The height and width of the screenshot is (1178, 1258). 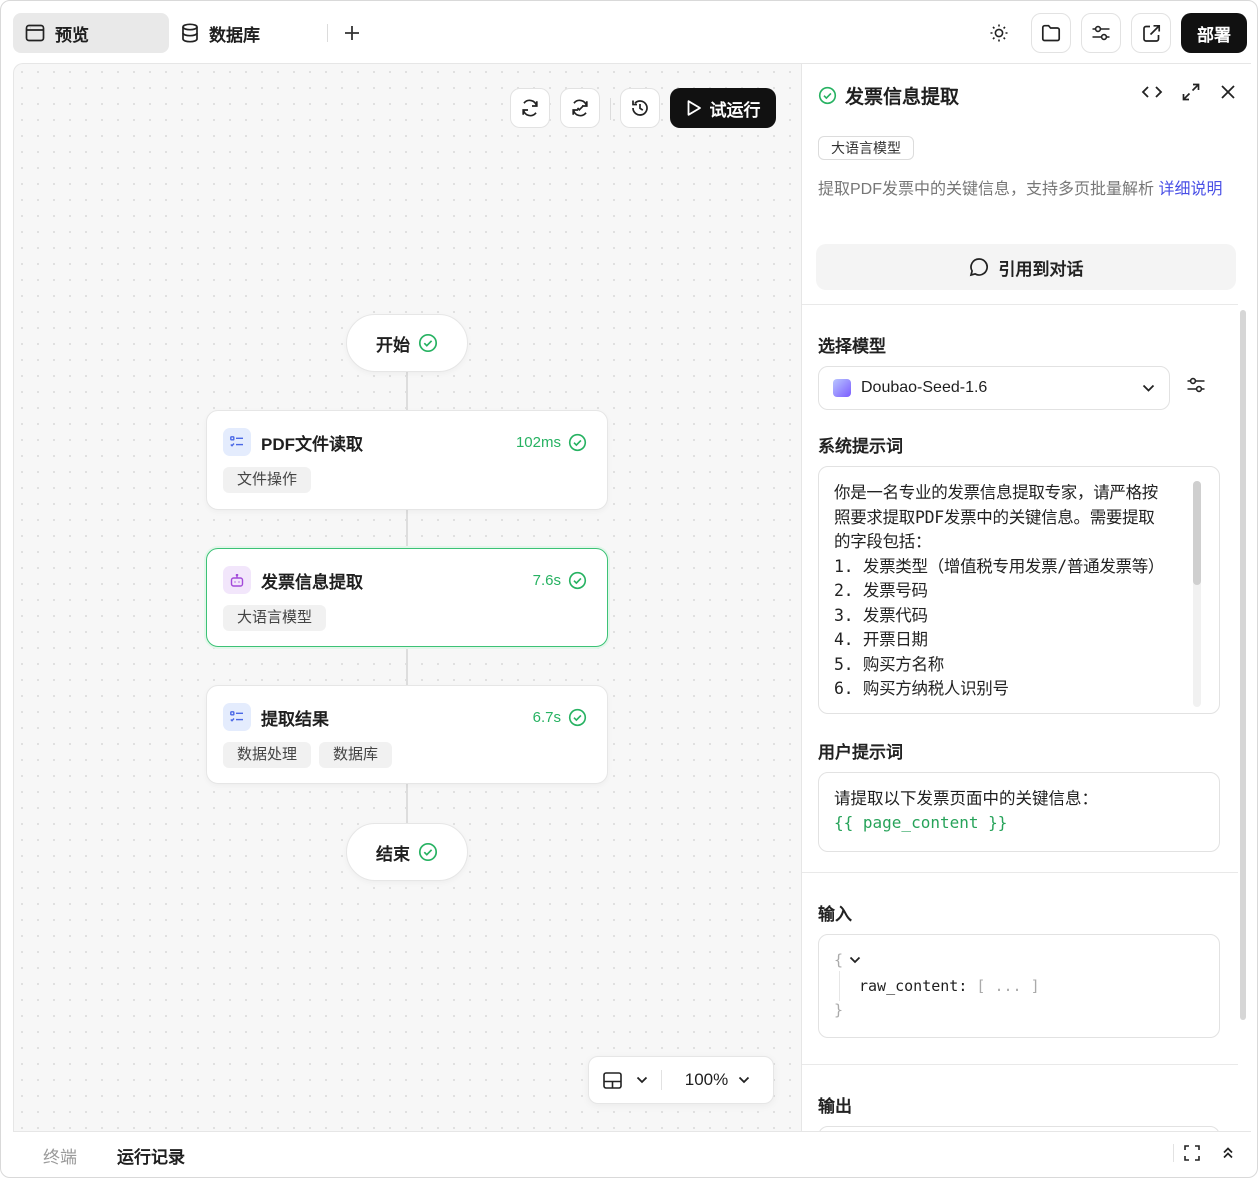 What do you see at coordinates (1051, 33) in the screenshot?
I see `folder-button` at bounding box center [1051, 33].